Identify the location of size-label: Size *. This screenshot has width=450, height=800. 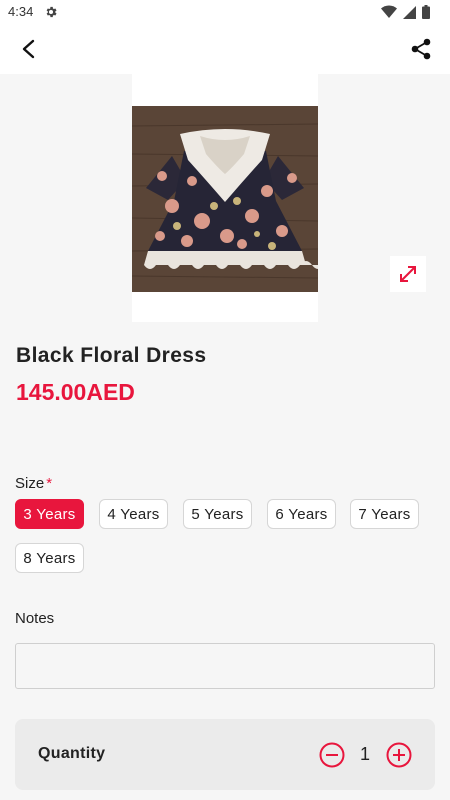
(33, 483).